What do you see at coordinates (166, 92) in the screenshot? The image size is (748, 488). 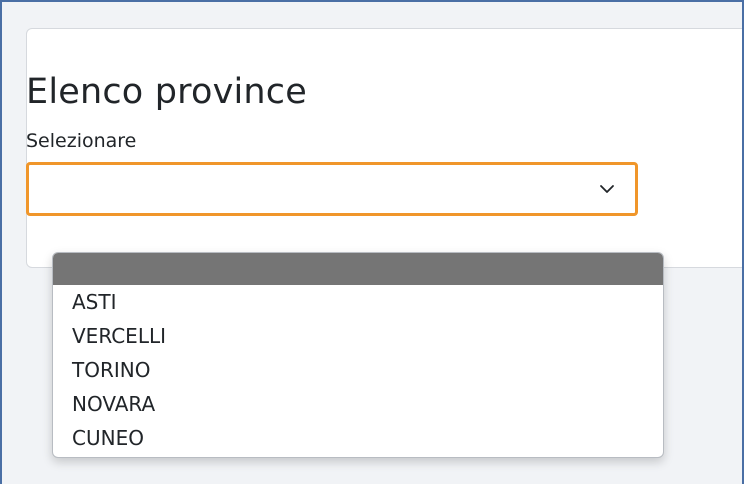 I see `page-title: Elenco province` at bounding box center [166, 92].